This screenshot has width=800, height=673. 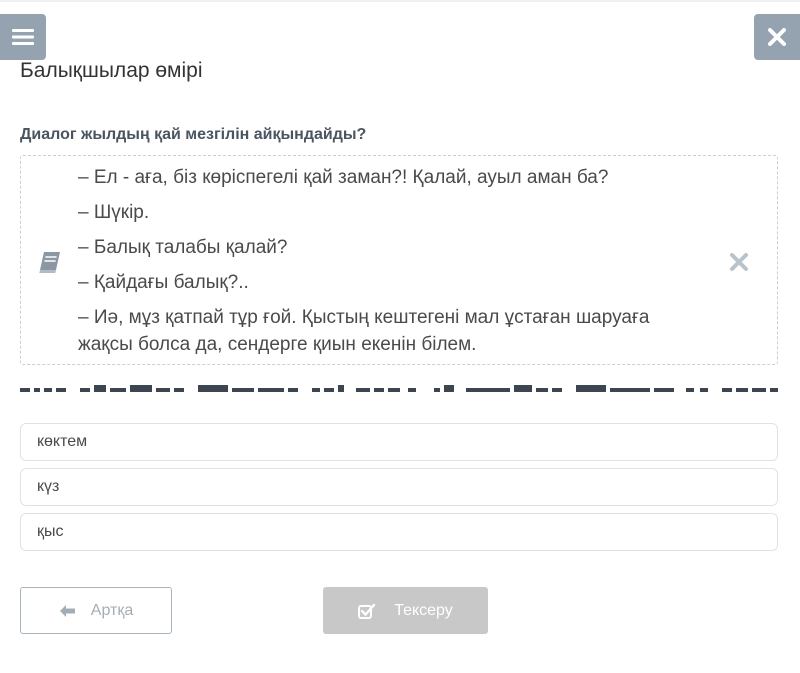 I want to click on hamburger-menu-icon, so click(x=23, y=37).